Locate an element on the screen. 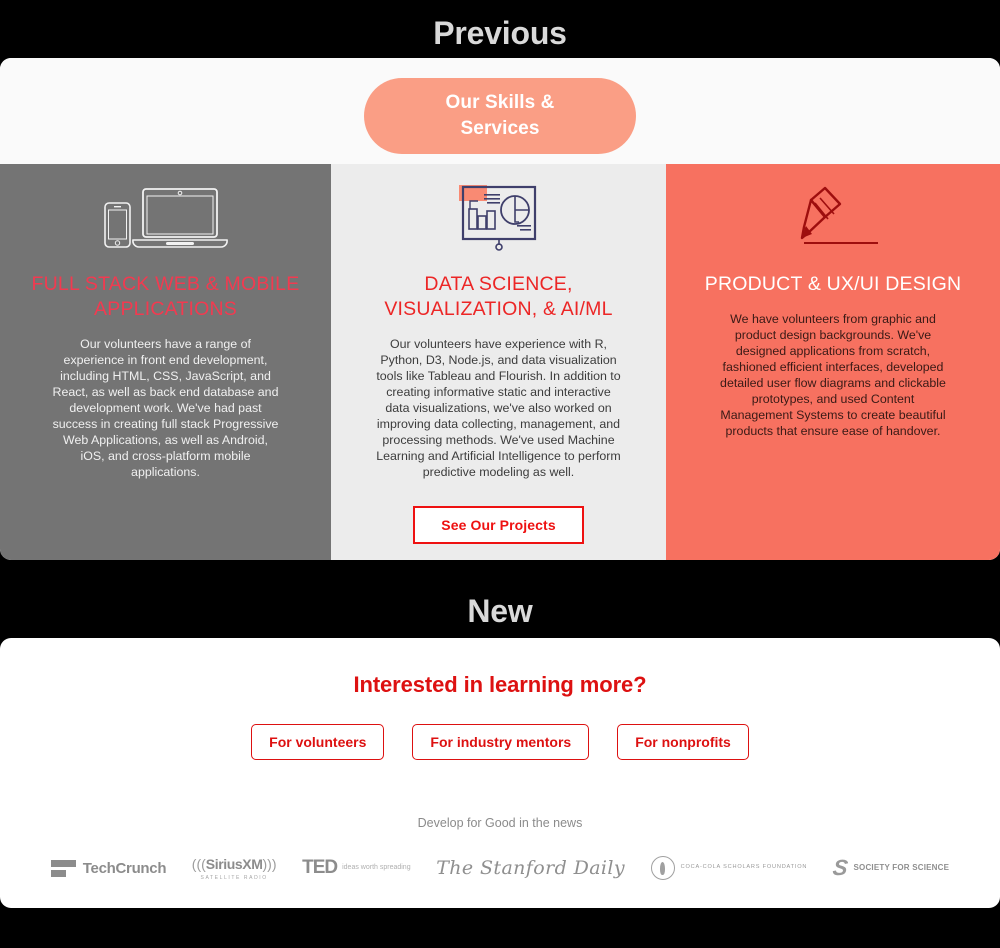 Image resolution: width=1000 pixels, height=948 pixels. presentation-chart-icon is located at coordinates (498, 210).